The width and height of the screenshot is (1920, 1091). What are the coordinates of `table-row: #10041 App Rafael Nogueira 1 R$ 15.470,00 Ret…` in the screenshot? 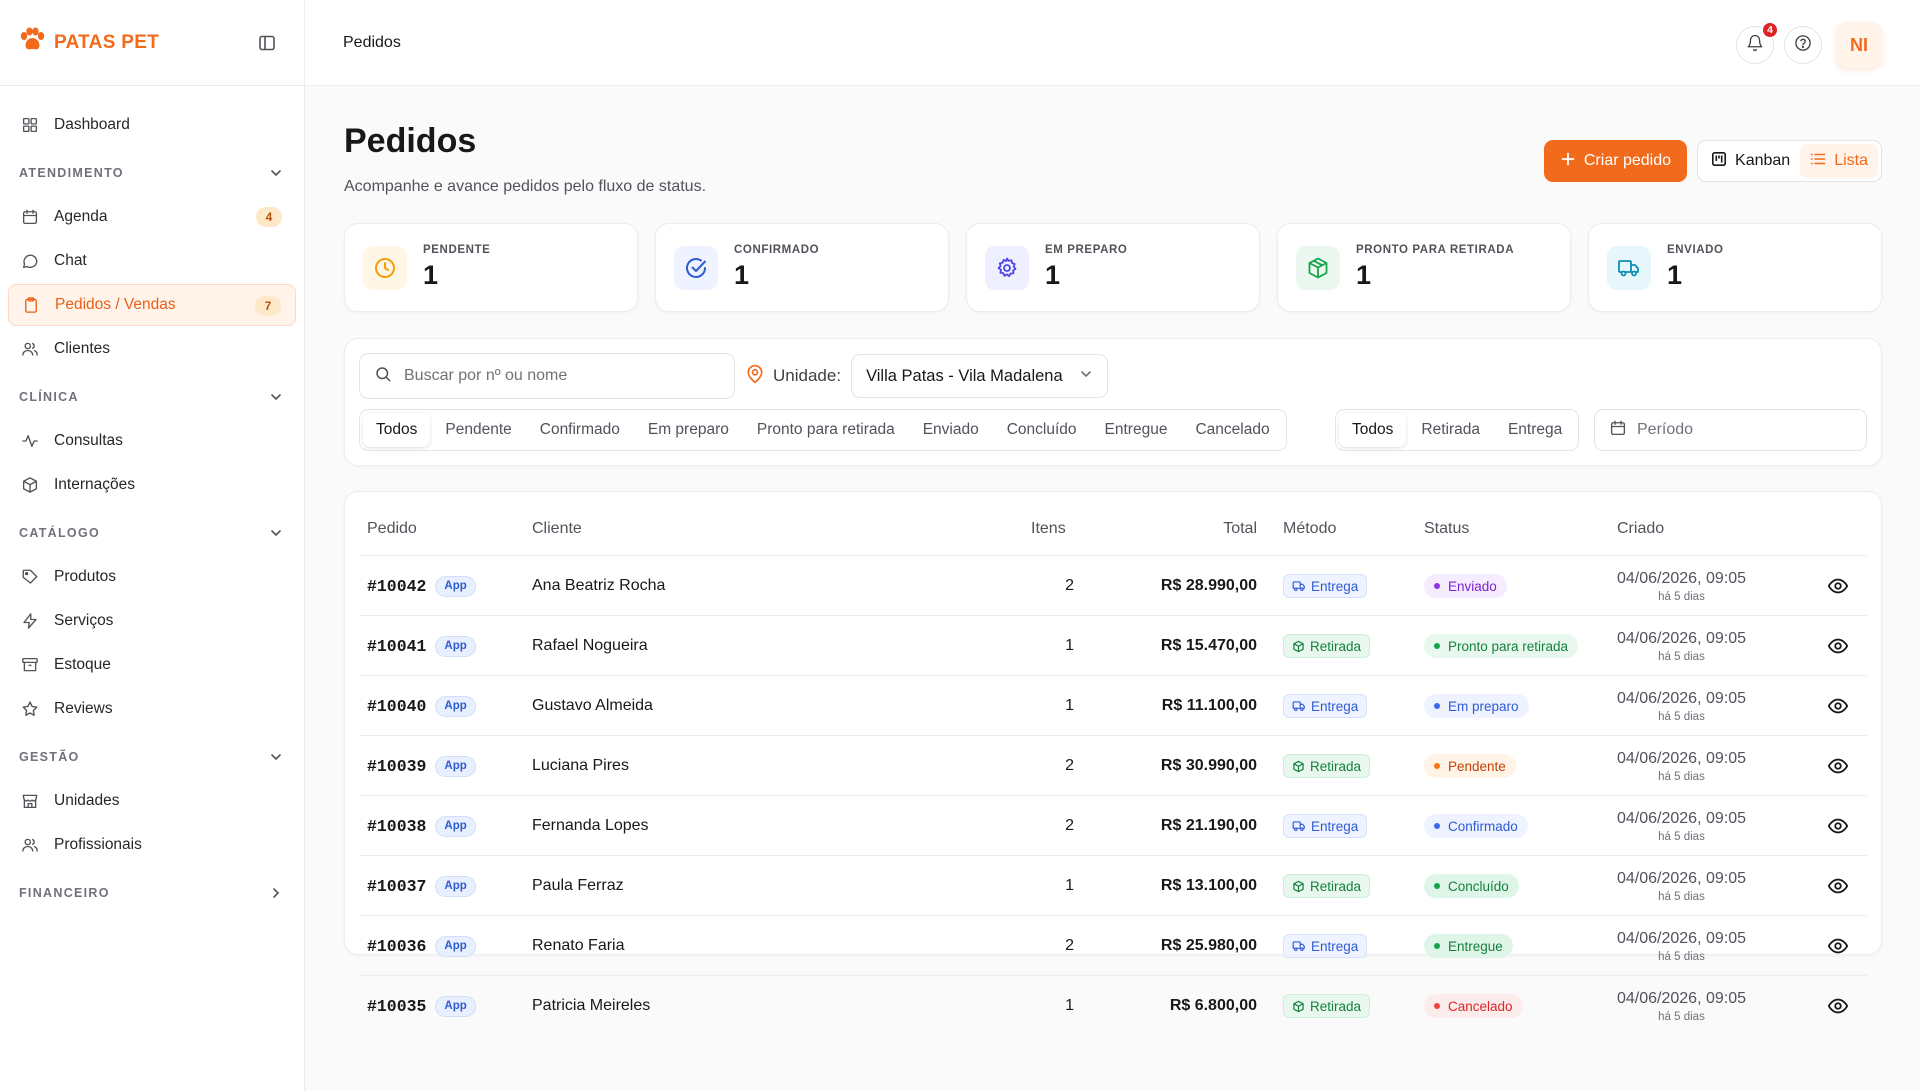 It's located at (1113, 646).